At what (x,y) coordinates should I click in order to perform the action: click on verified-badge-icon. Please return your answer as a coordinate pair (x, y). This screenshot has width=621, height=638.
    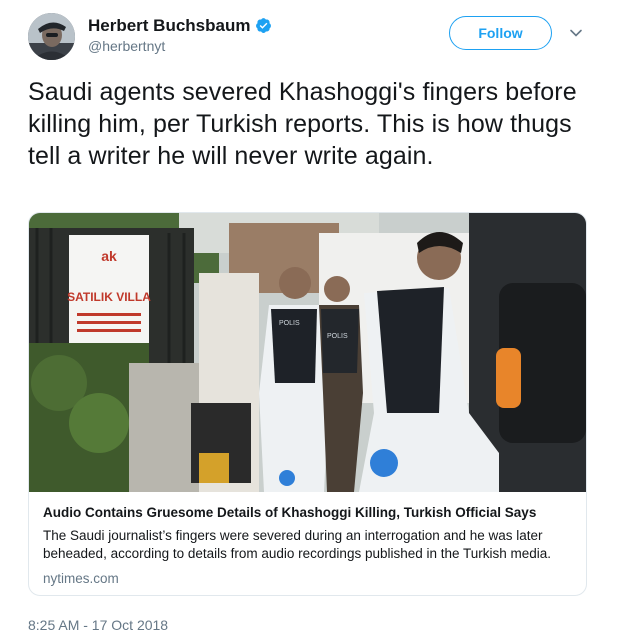
    Looking at the image, I should click on (264, 25).